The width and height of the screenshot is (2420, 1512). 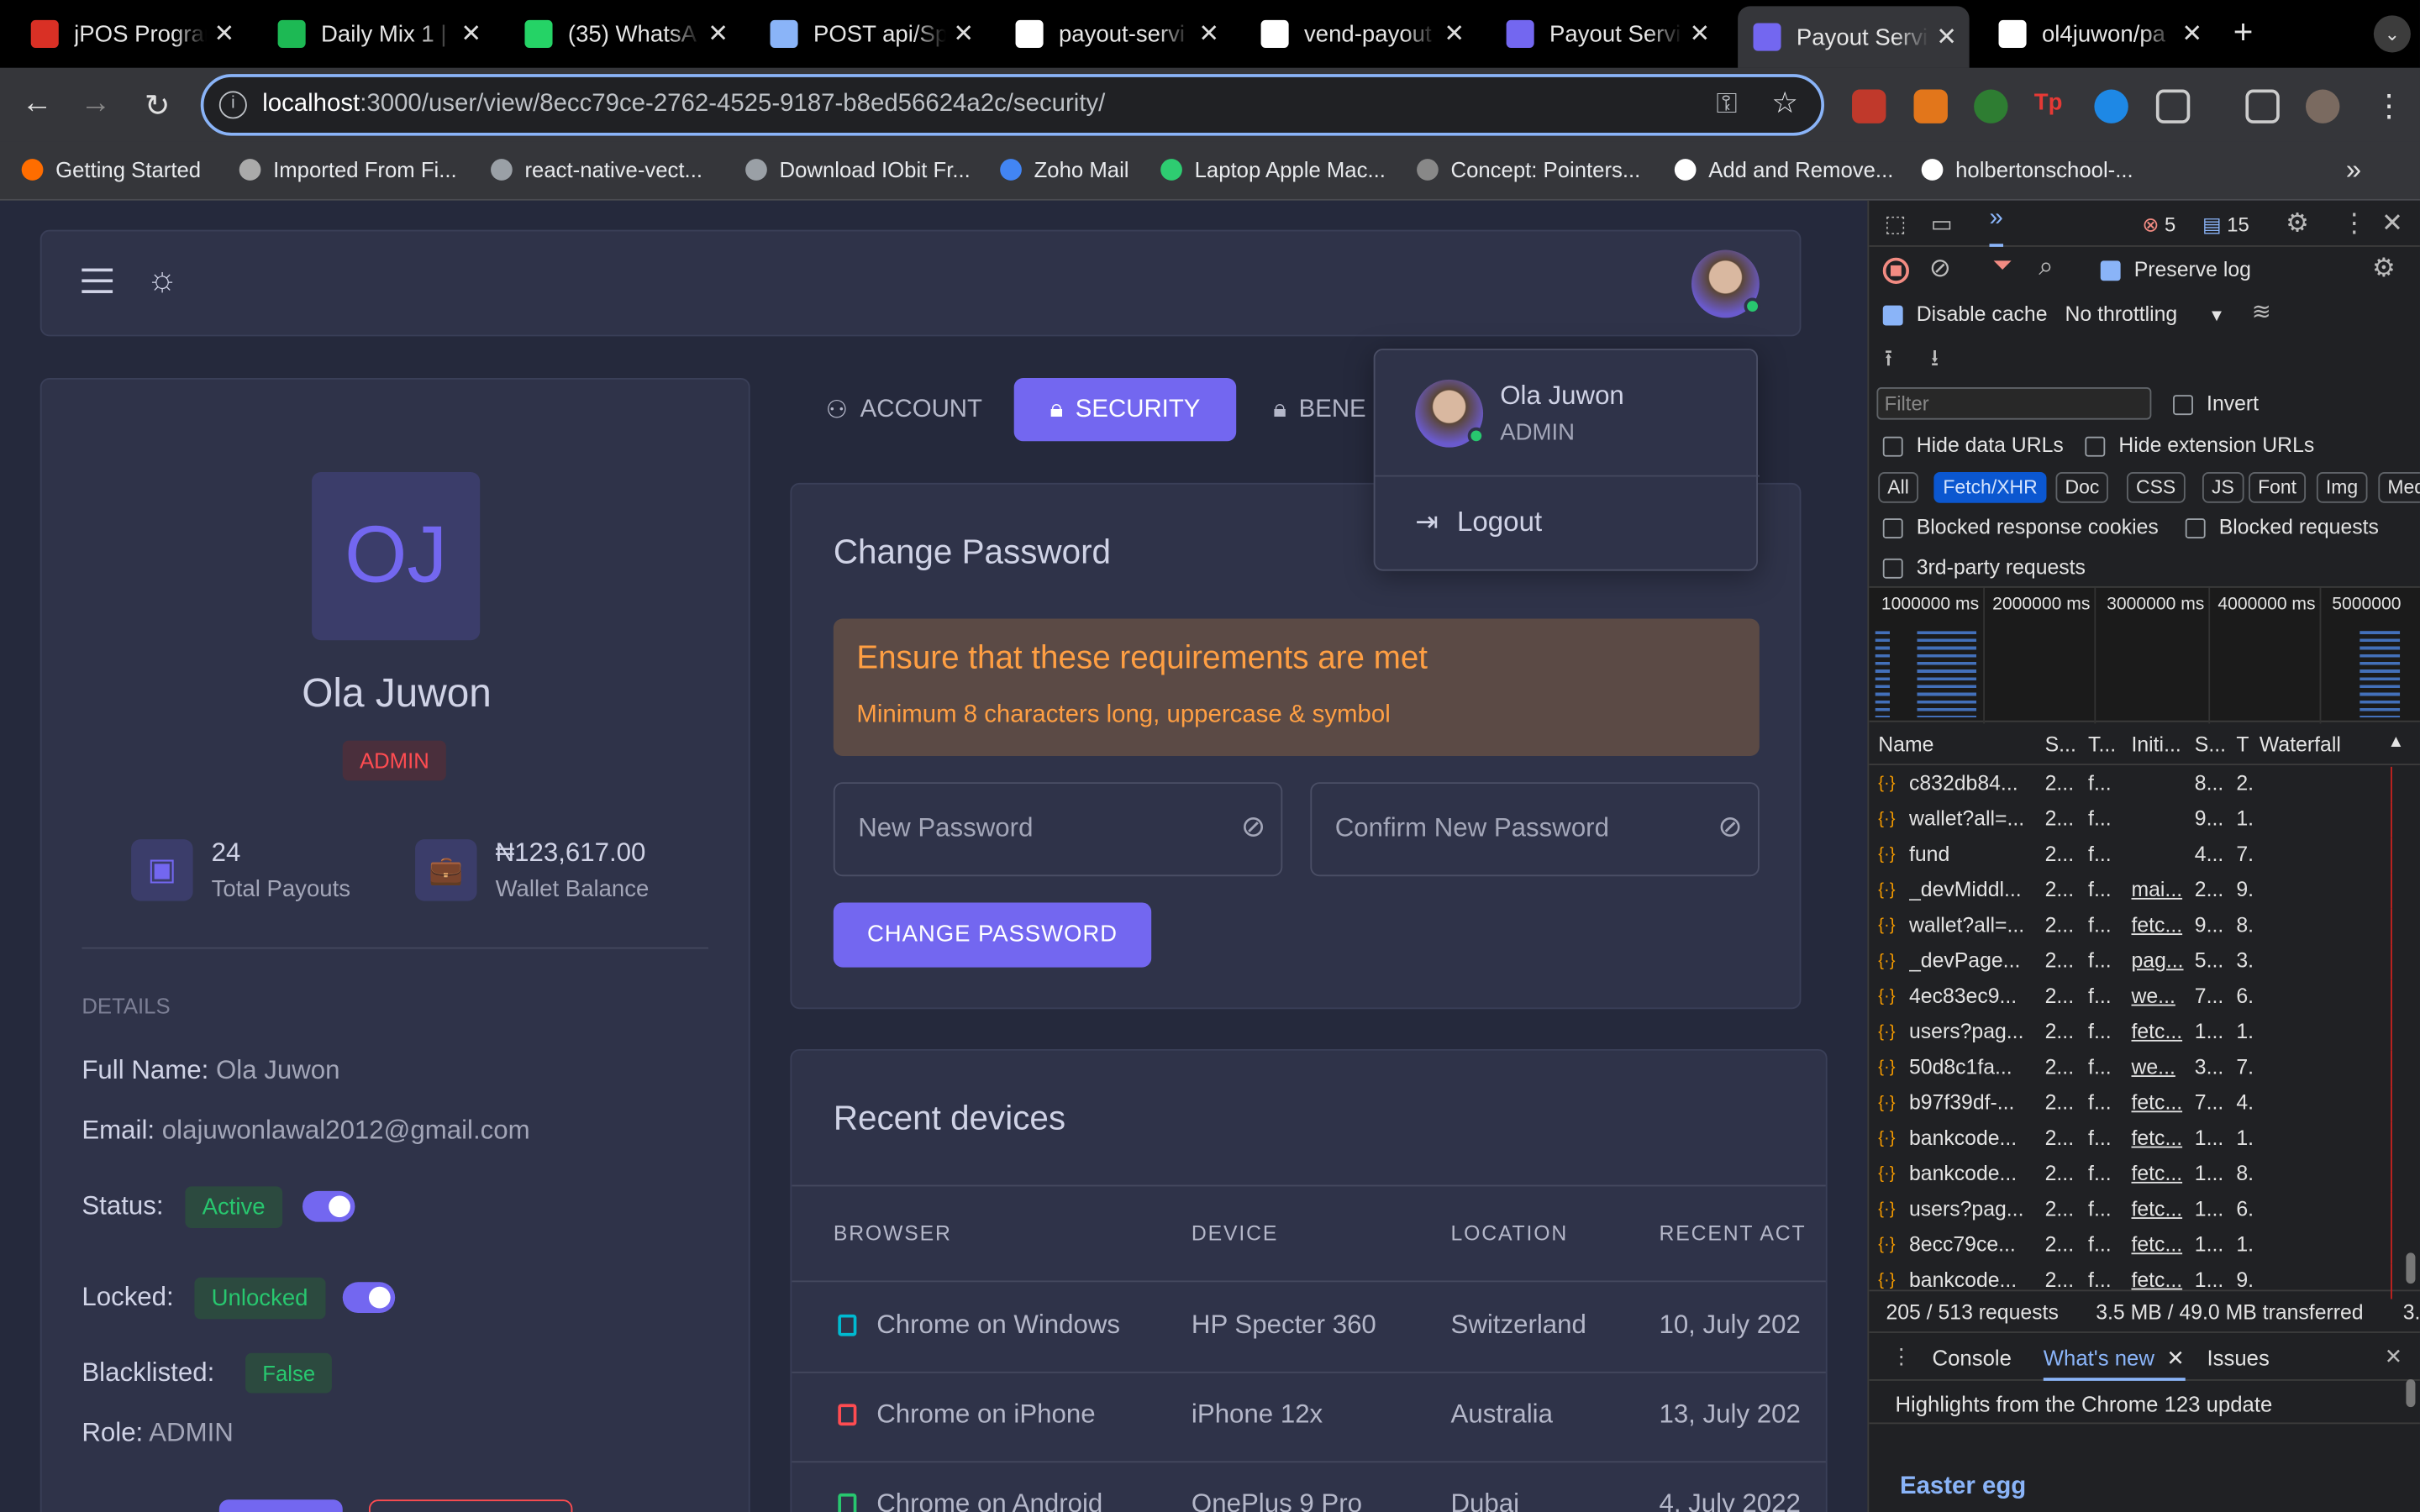 What do you see at coordinates (2145, 926) in the screenshot?
I see `request-row: {·} wallet?all=... 2... f... fetc... 9... 8.` at bounding box center [2145, 926].